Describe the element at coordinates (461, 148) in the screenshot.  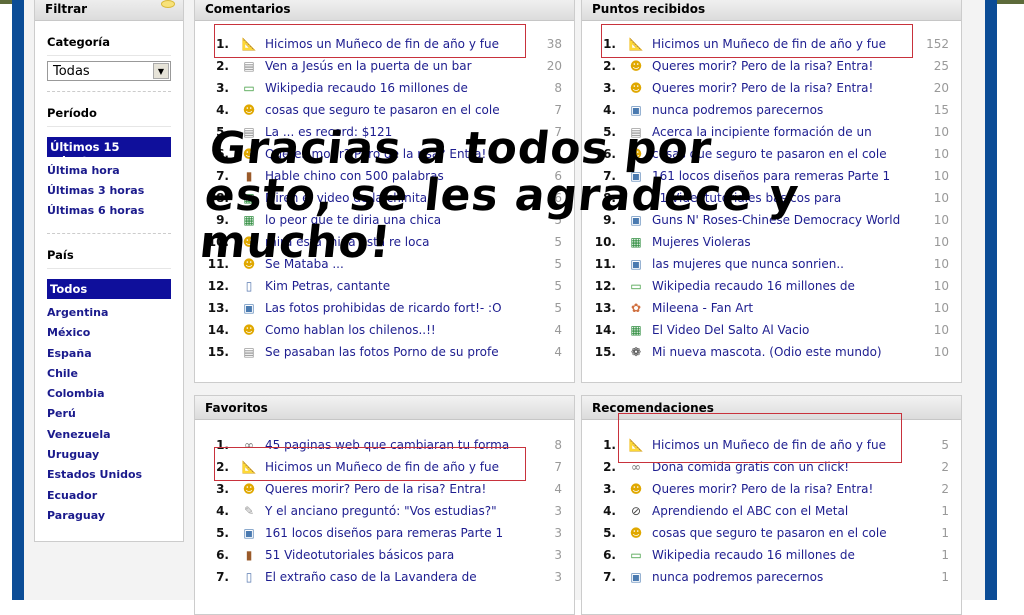
I see `overlay-line: Gracias a todos por` at that location.